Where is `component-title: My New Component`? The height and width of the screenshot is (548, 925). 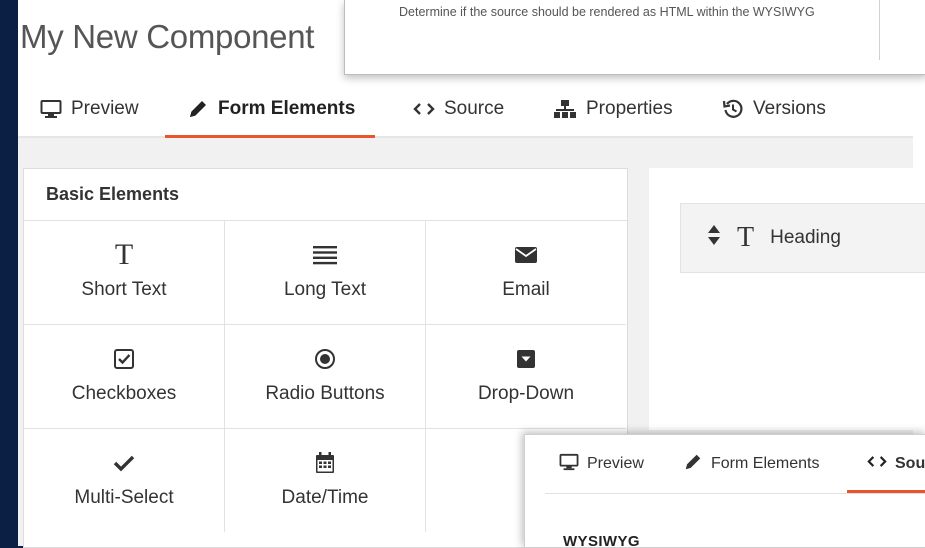
component-title: My New Component is located at coordinates (167, 36).